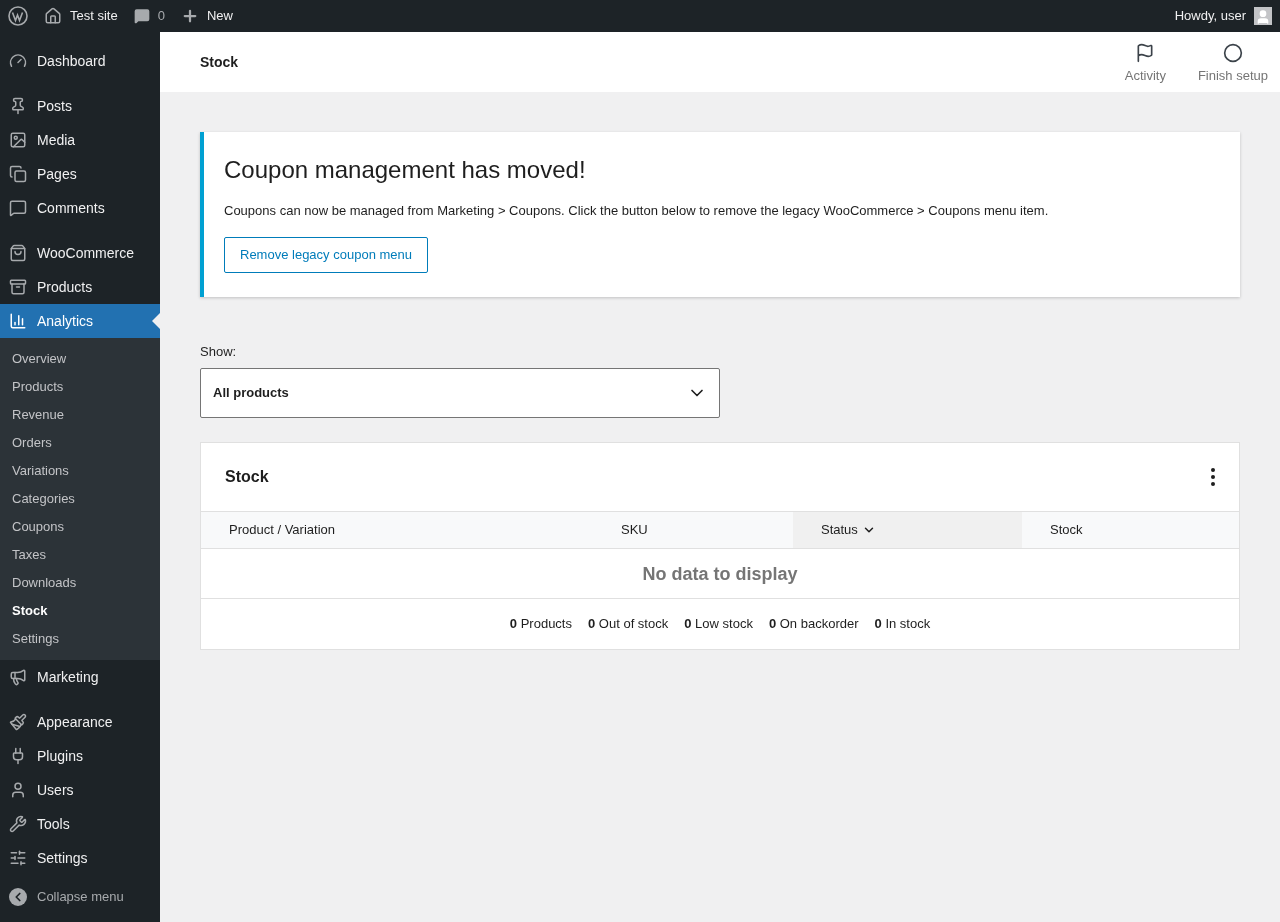 The height and width of the screenshot is (922, 1280). Describe the element at coordinates (18, 106) in the screenshot. I see `pin-icon` at that location.